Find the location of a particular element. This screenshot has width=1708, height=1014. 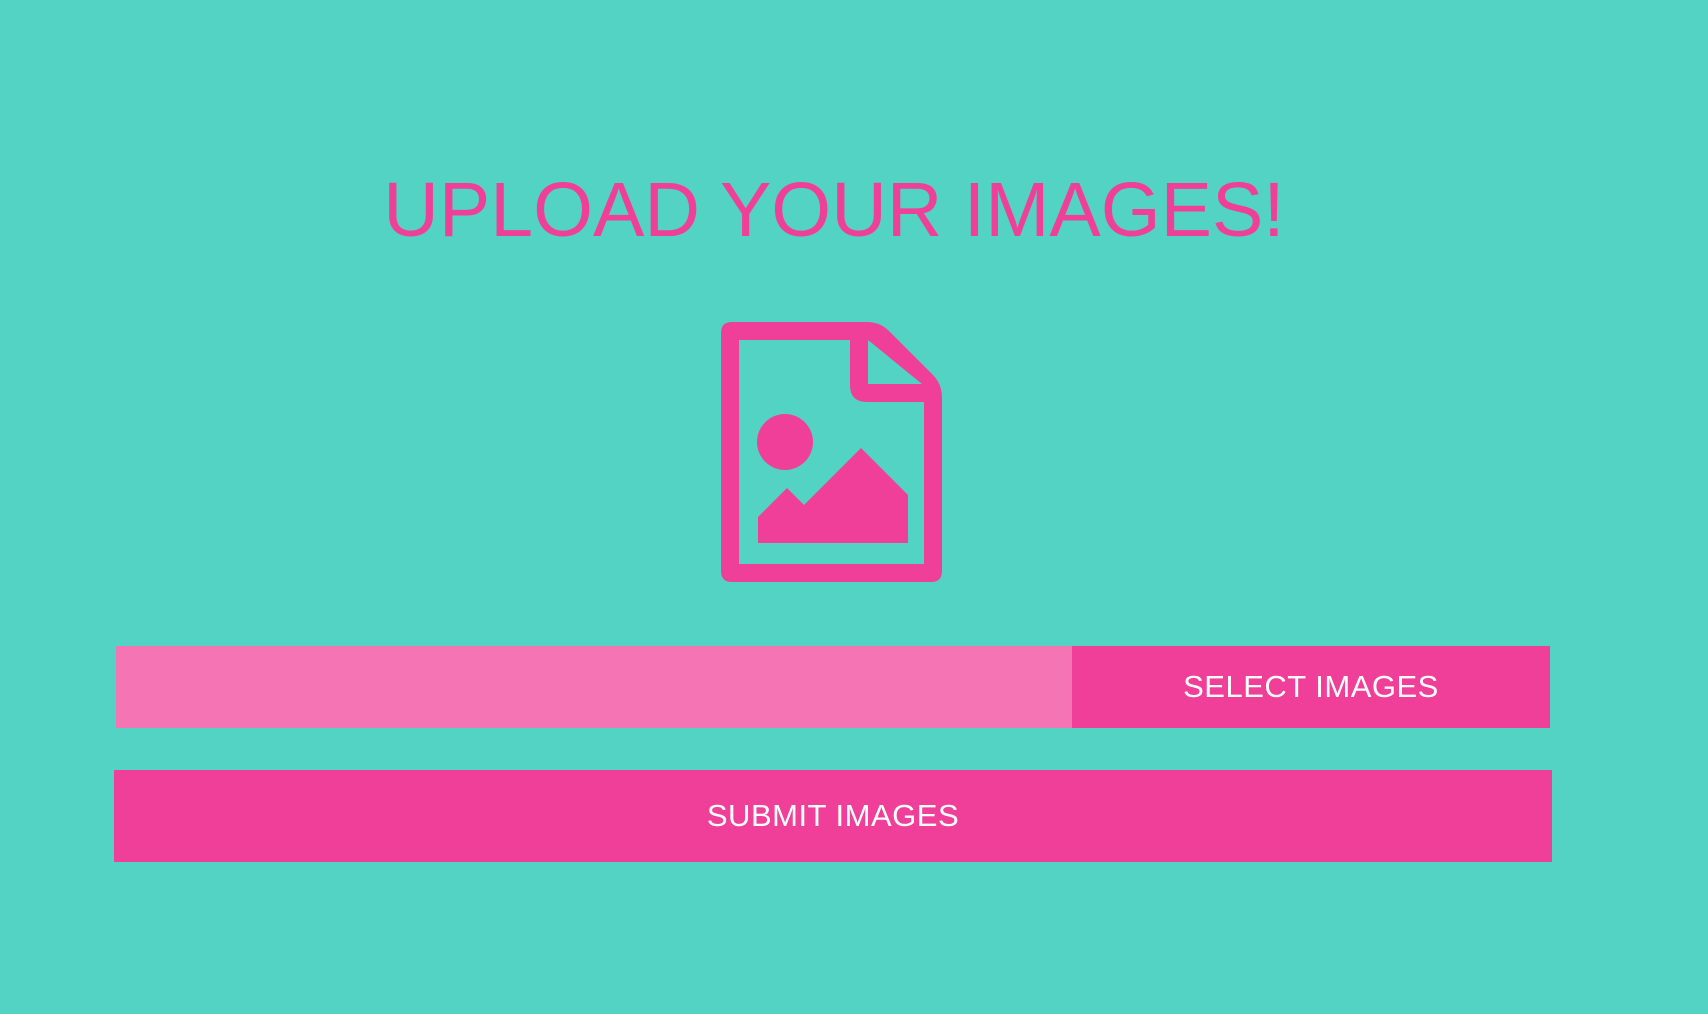

file-image-icon is located at coordinates (833, 452).